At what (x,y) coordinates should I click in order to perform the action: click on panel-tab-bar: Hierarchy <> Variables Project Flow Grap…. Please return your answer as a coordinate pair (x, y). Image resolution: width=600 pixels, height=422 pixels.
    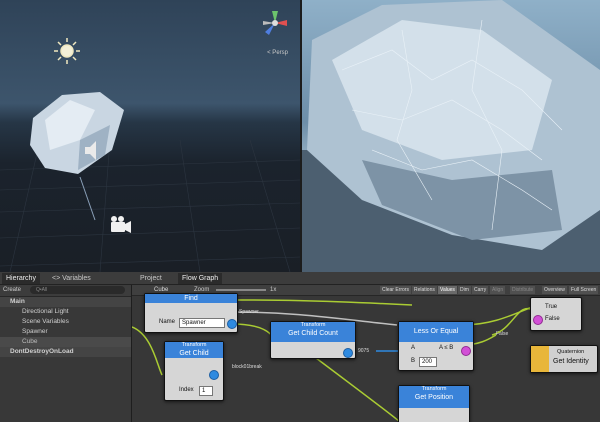
    Looking at the image, I should click on (300, 278).